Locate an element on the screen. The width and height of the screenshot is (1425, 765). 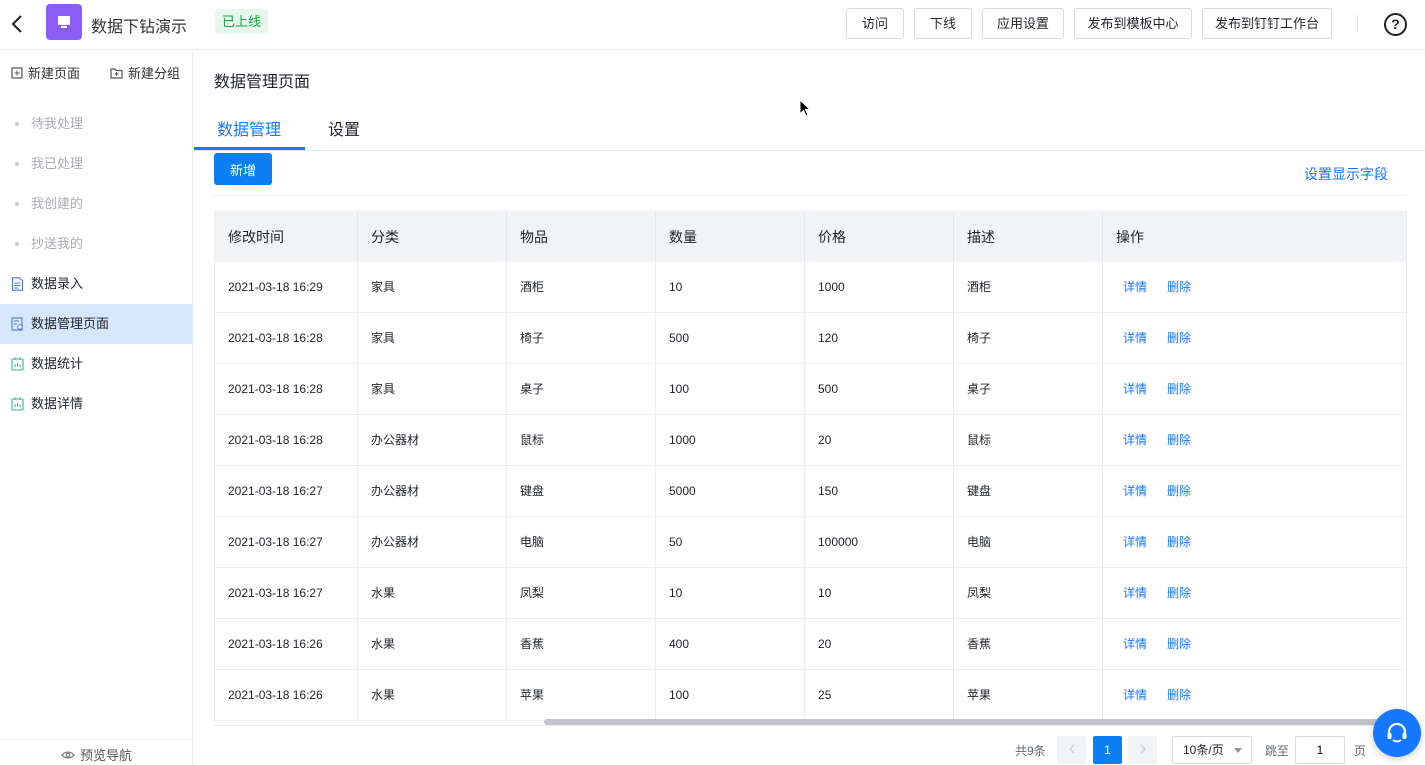
offline-button: 下线 is located at coordinates (943, 23).